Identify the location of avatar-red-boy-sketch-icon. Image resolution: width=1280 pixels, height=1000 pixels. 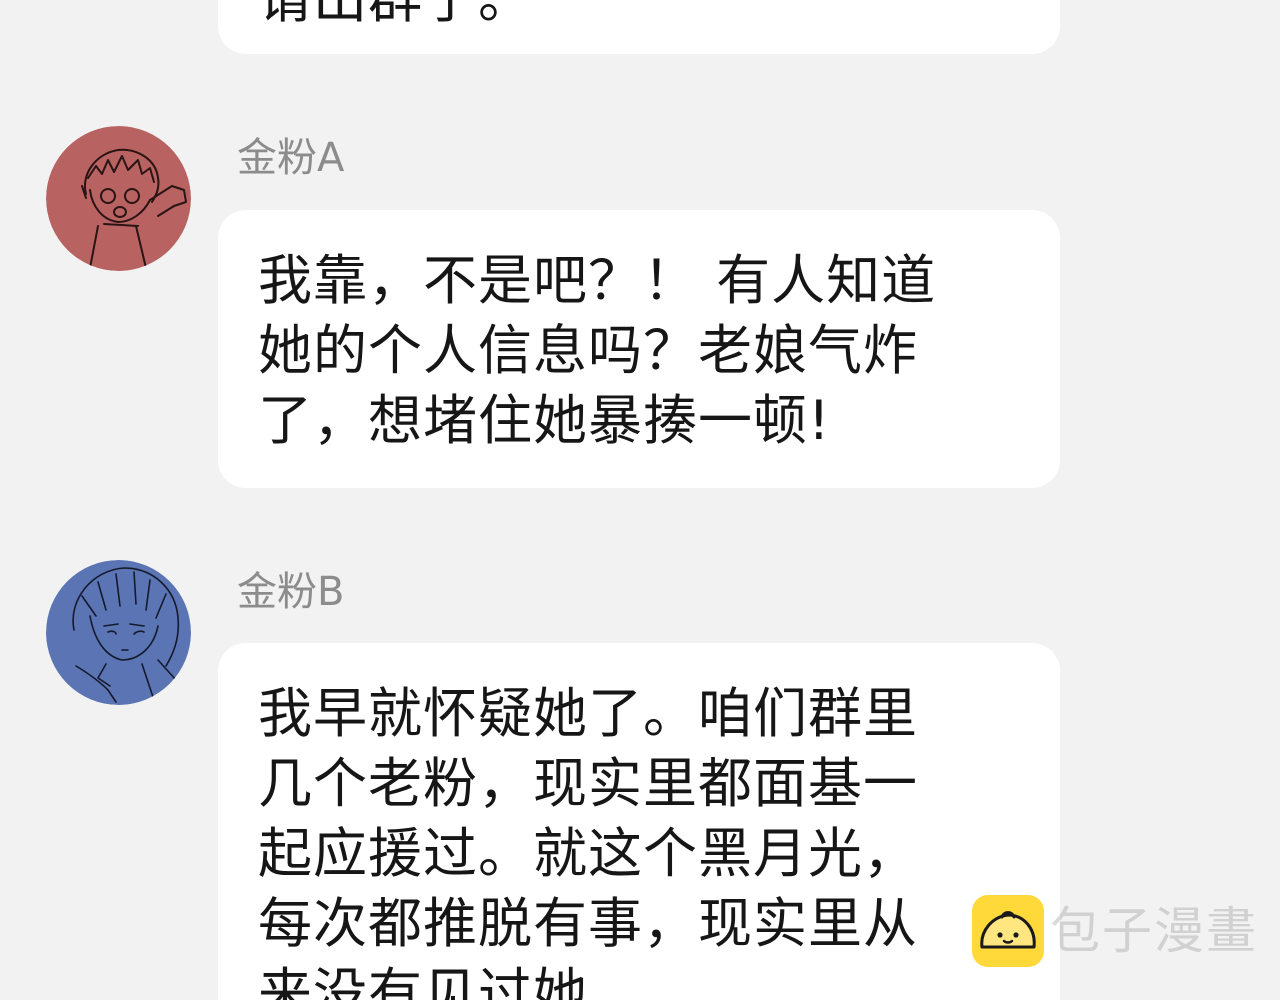
(118, 198).